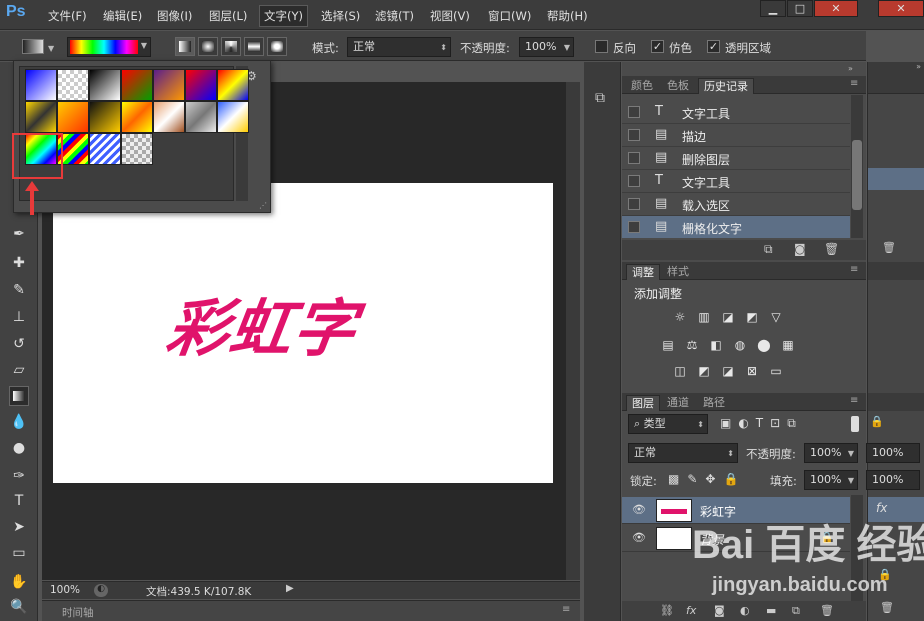 The height and width of the screenshot is (621, 924). What do you see at coordinates (800, 8) in the screenshot?
I see `maximize-button: □` at bounding box center [800, 8].